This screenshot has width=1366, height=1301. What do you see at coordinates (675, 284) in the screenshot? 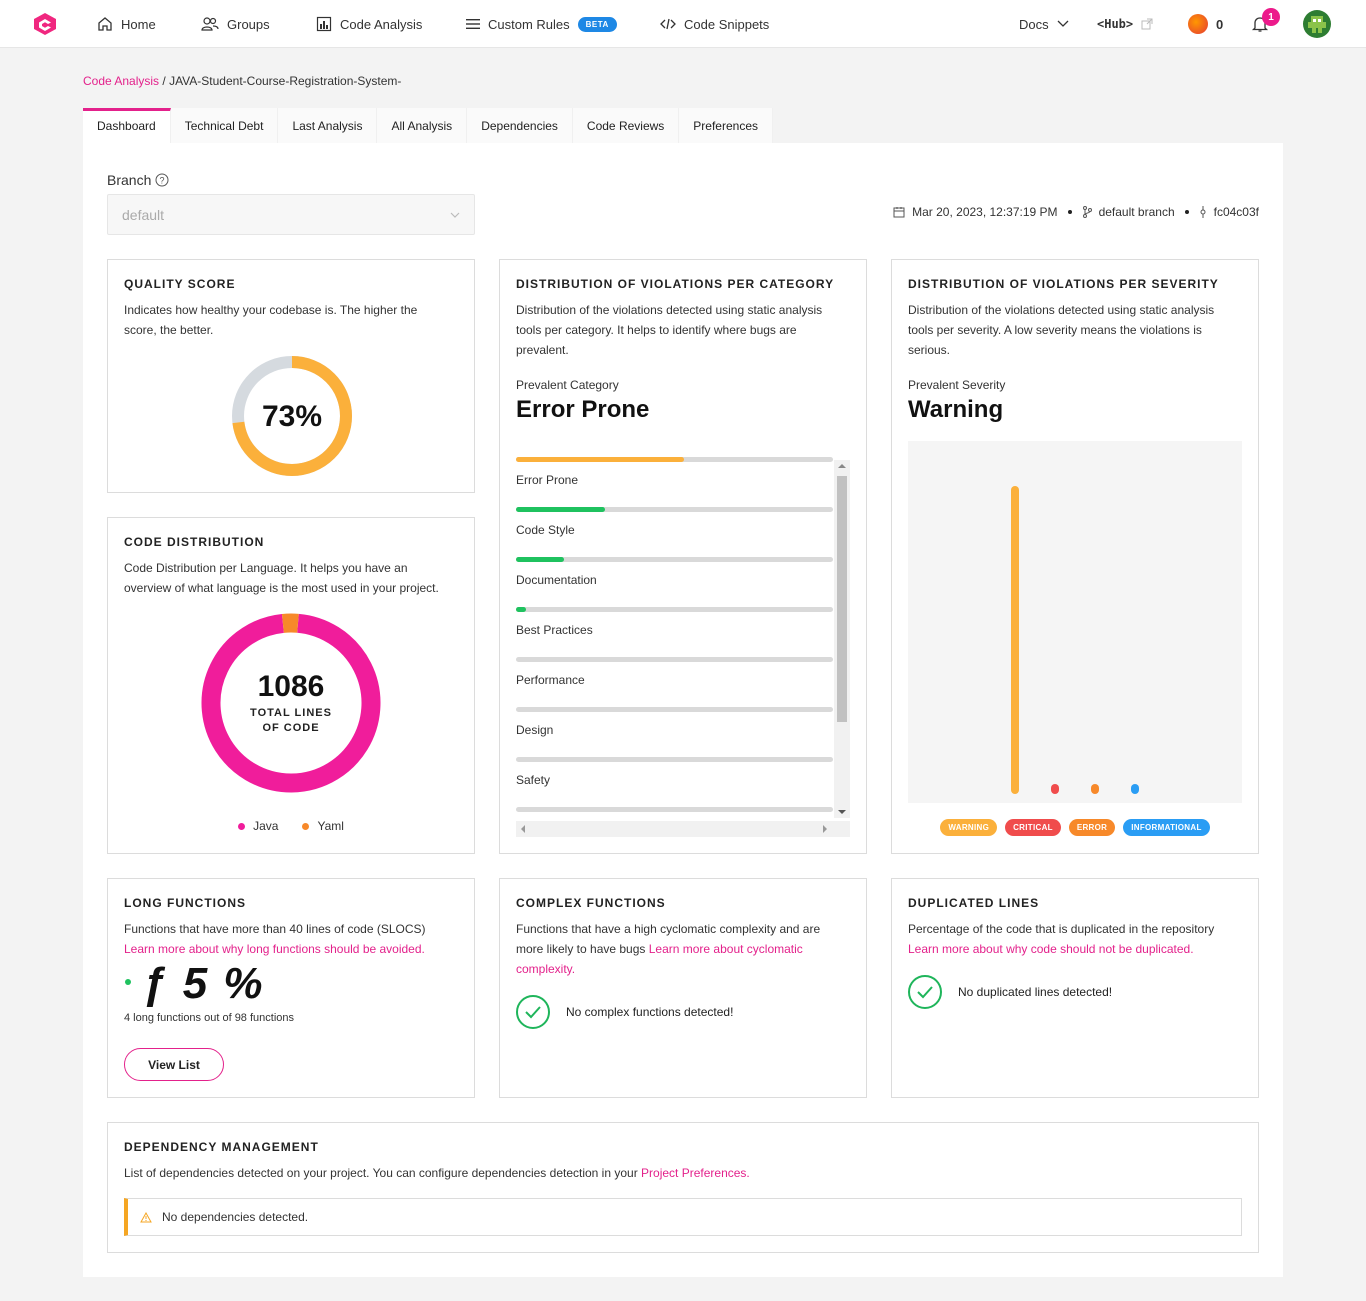
I see `violations-category-title: DISTRIBUTION OF VIOLATIONS PER CATEGORY` at bounding box center [675, 284].